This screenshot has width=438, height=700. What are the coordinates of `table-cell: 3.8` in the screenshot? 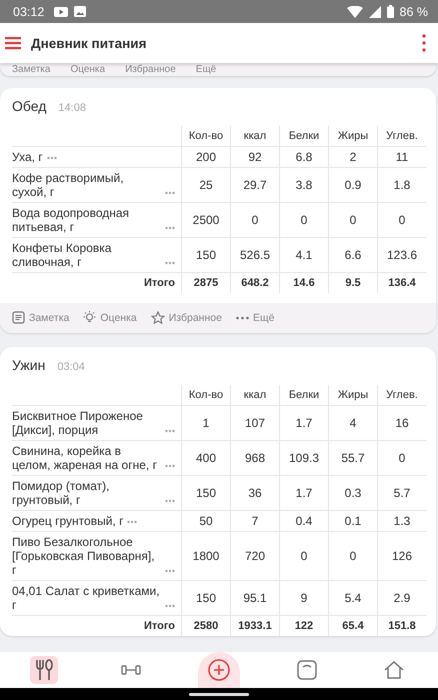 It's located at (304, 185).